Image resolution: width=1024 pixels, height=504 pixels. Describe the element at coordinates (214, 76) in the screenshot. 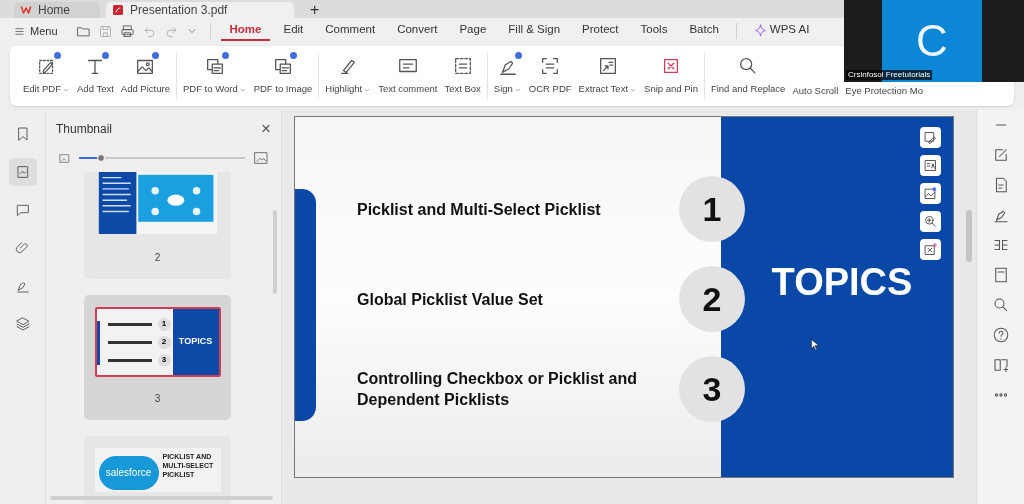

I see `toolbar-button: PDF to Word` at that location.